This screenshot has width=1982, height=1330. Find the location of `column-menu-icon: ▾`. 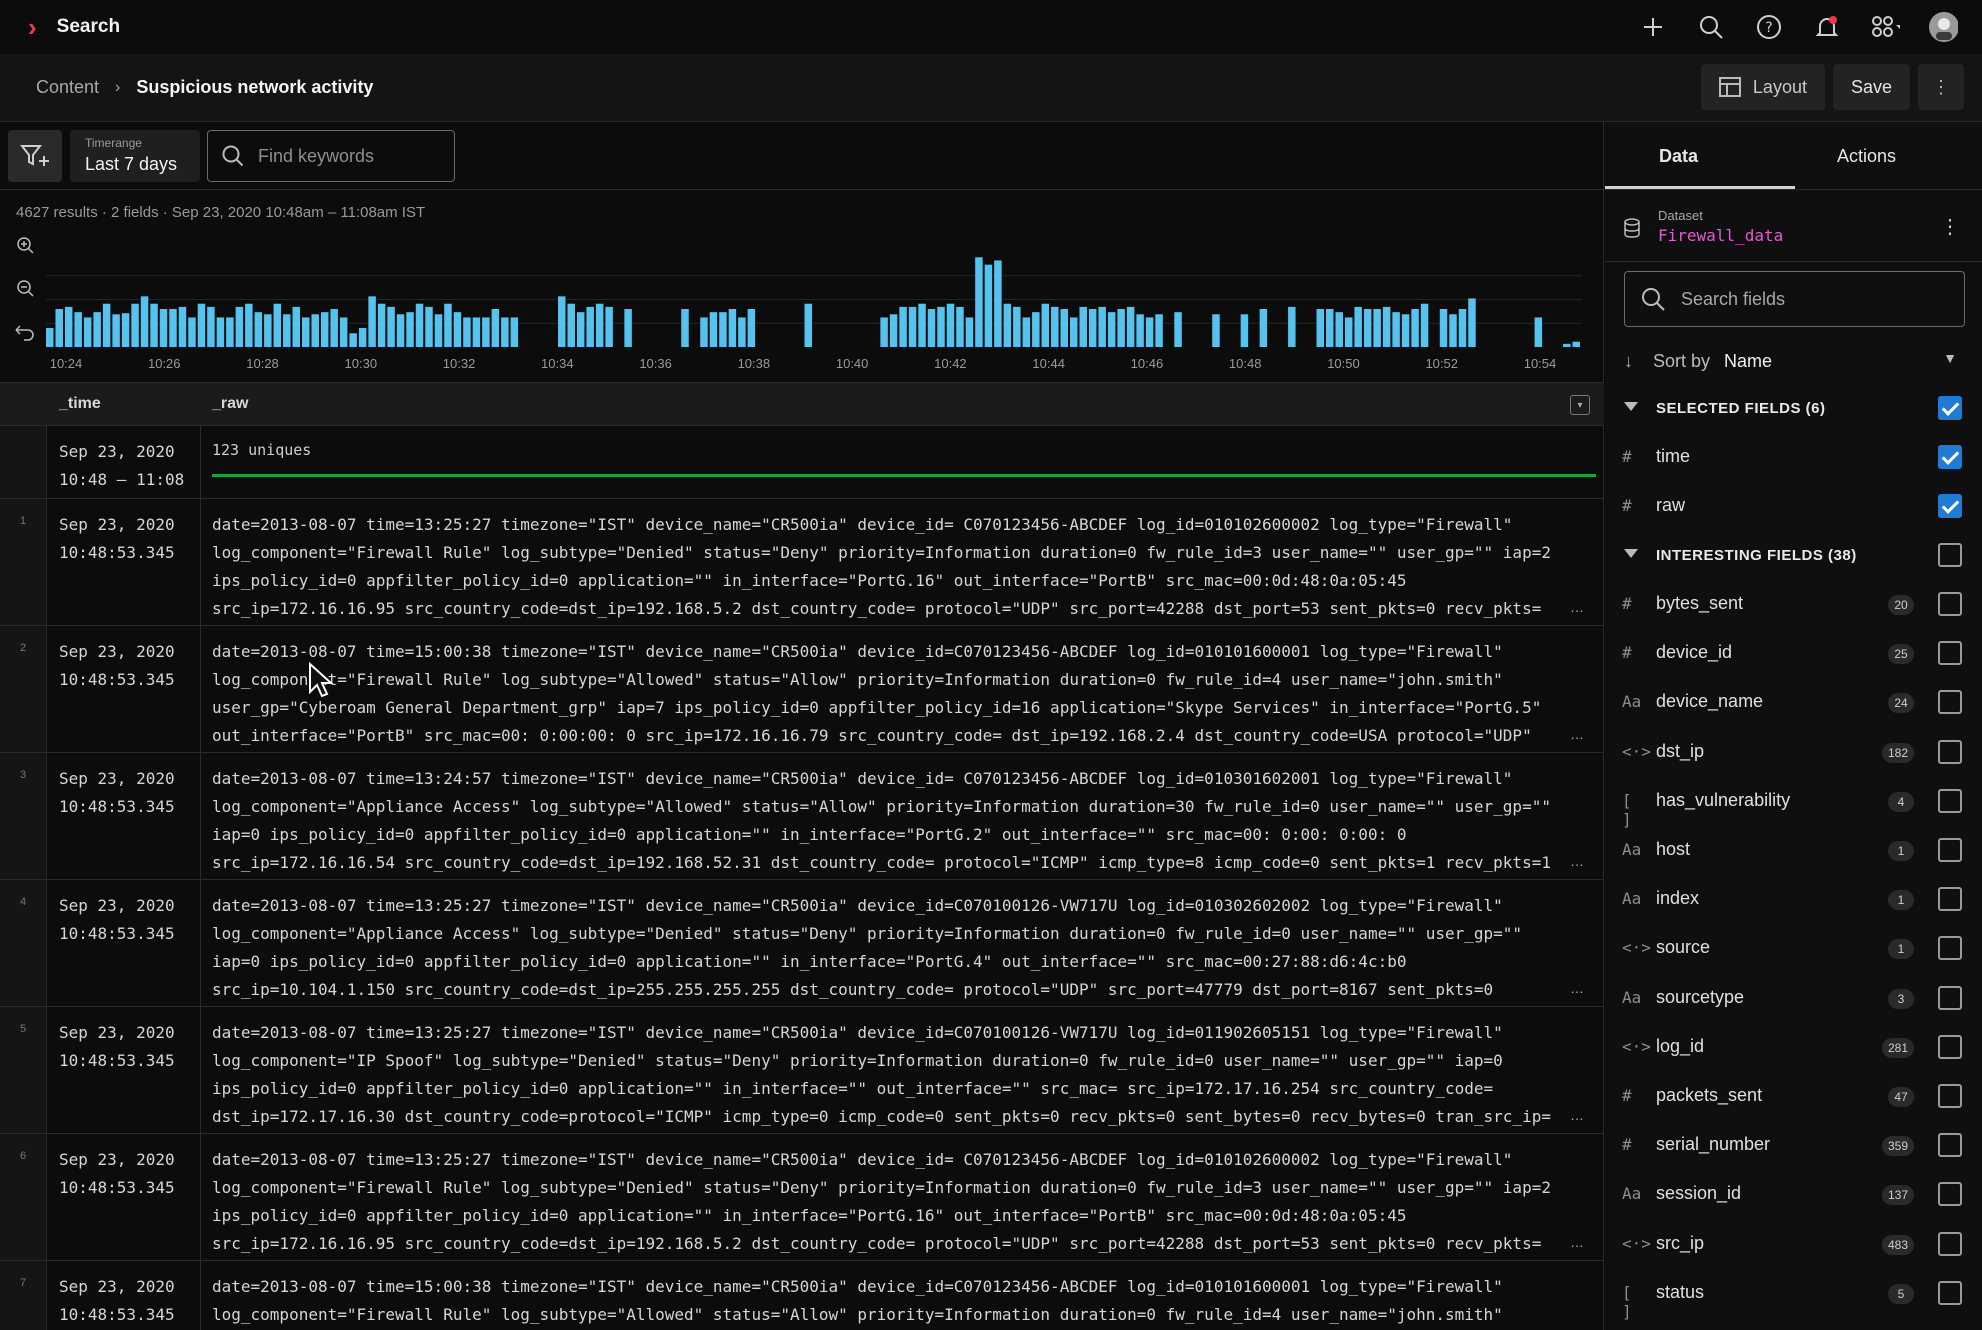

column-menu-icon: ▾ is located at coordinates (1580, 405).